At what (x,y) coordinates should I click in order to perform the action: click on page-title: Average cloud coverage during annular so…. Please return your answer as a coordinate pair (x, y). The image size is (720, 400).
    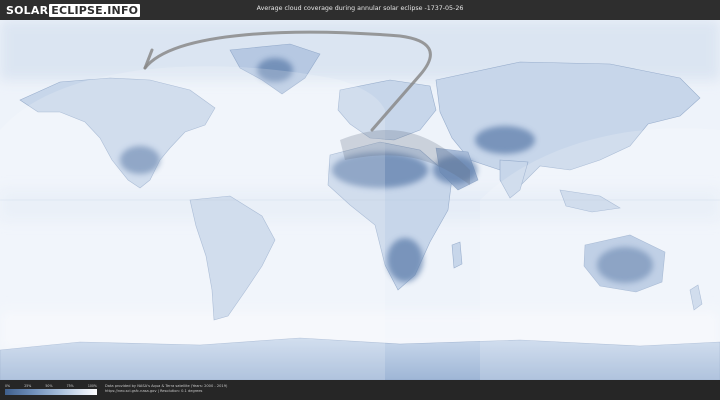
    Looking at the image, I should click on (360, 8).